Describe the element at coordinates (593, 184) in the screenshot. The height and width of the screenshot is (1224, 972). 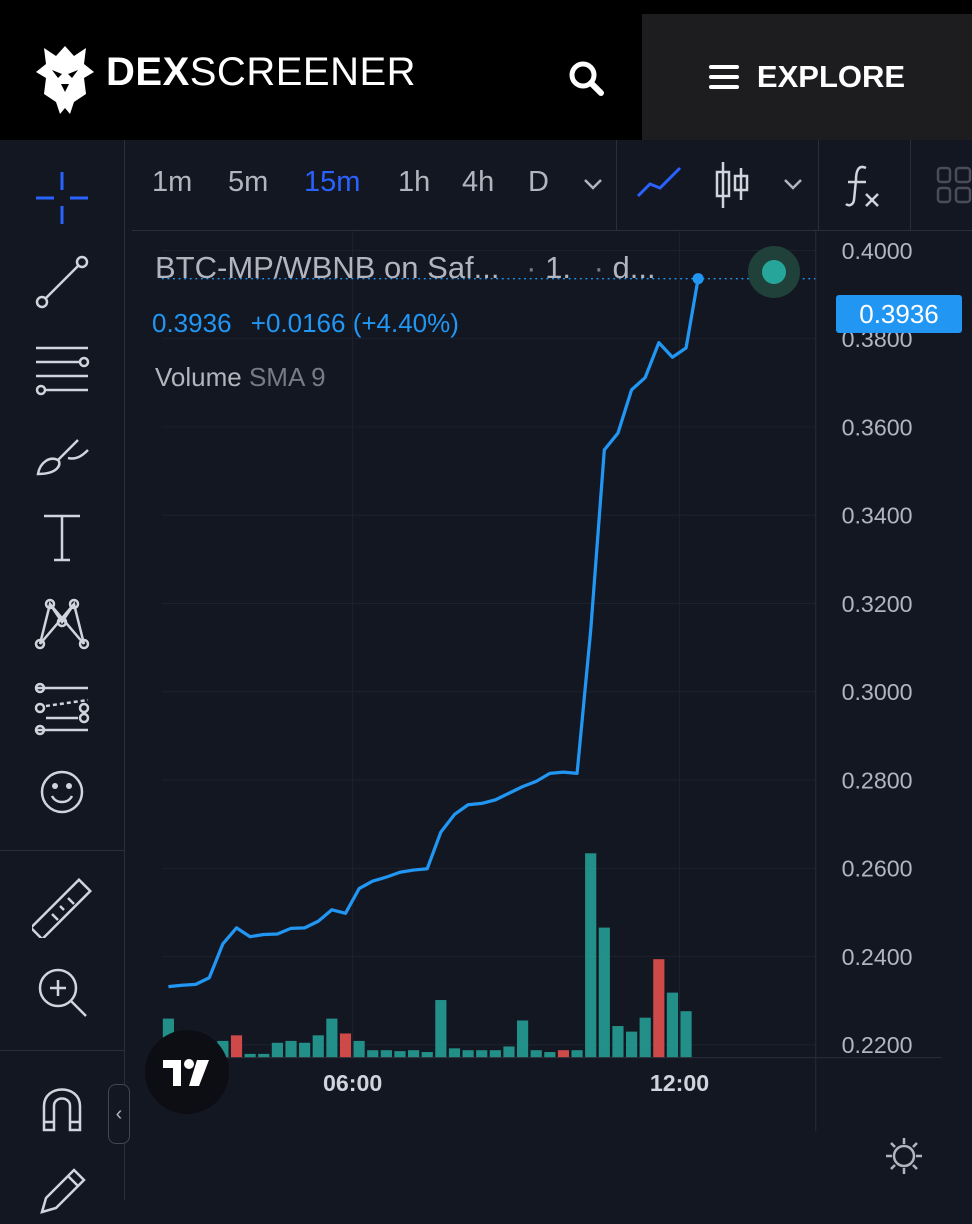
I see `timeframe-chevron-down-icon` at that location.